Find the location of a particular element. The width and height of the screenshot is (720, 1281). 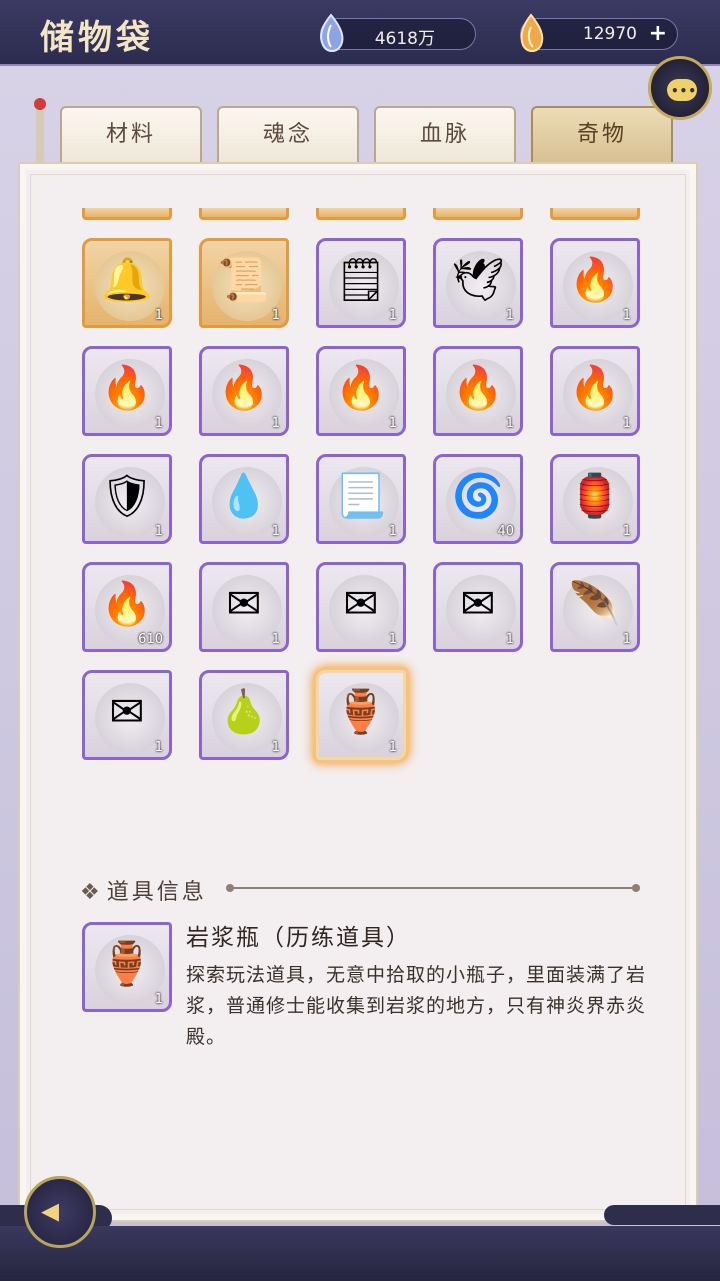

chat-button: ••• is located at coordinates (680, 88).